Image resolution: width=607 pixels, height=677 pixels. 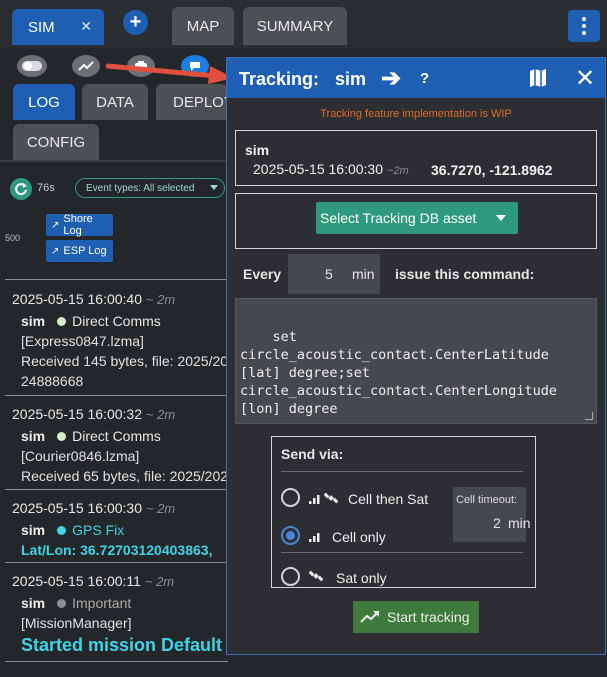 I want to click on tab-divider, so click(x=114, y=161).